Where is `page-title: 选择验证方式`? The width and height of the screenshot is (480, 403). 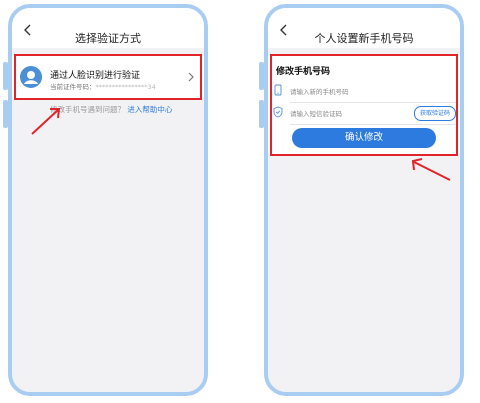 page-title: 选择验证方式 is located at coordinates (108, 38).